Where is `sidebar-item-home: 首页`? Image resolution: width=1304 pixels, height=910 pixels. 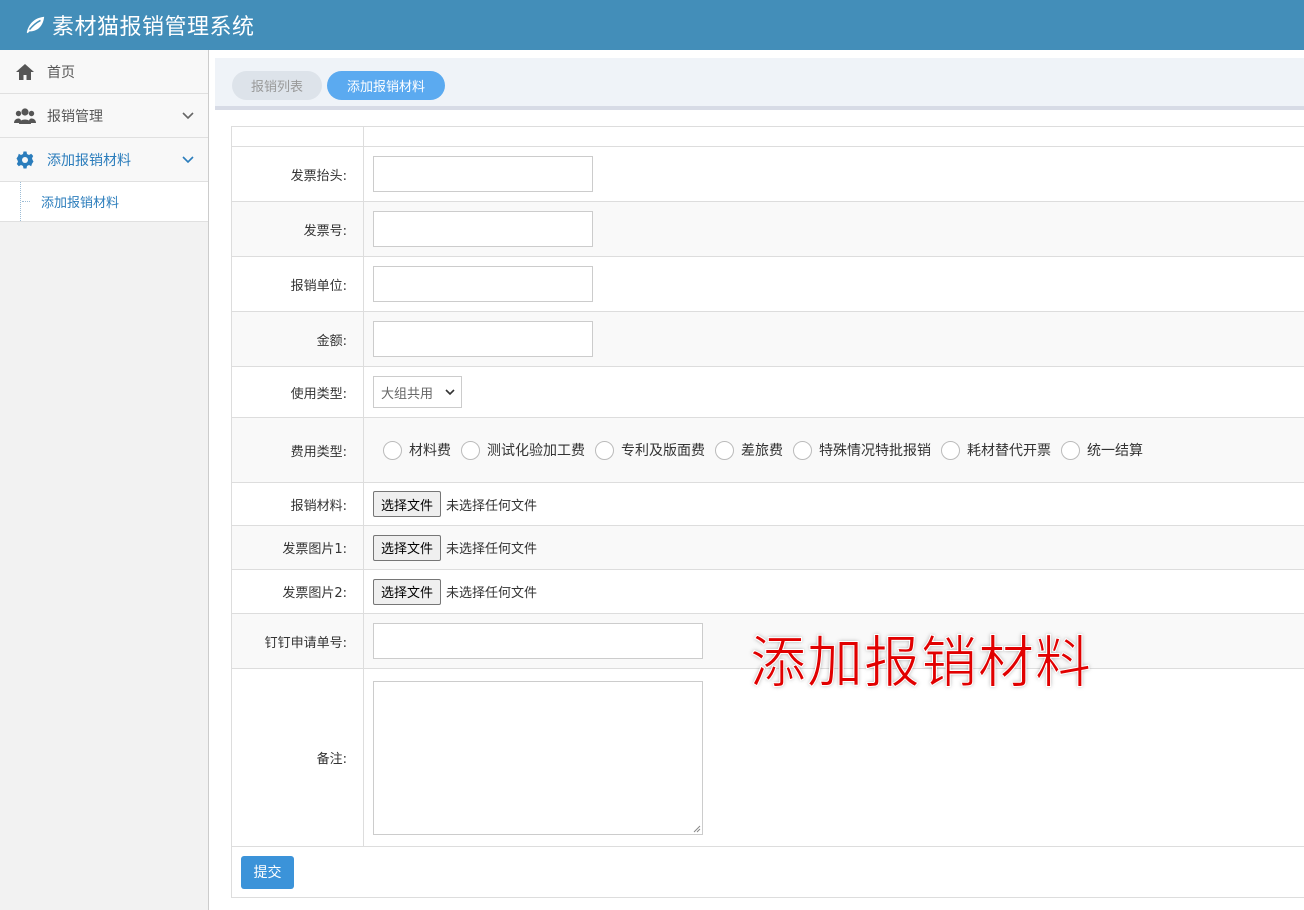
sidebar-item-home: 首页 is located at coordinates (104, 72).